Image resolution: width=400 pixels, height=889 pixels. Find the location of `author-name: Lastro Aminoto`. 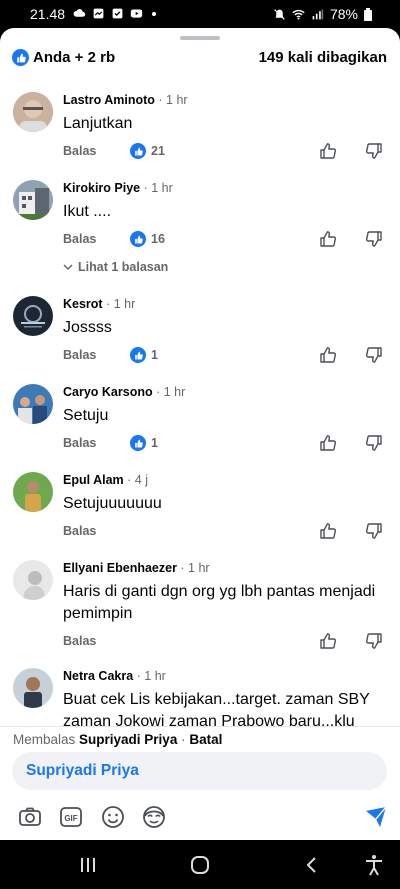

author-name: Lastro Aminoto is located at coordinates (109, 100).